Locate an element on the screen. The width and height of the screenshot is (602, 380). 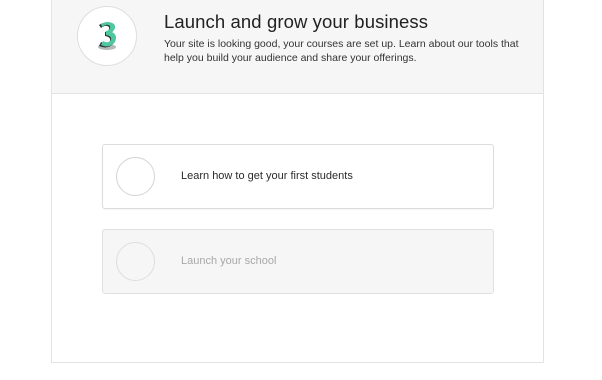
task-first-students: Learn how to get your first students is located at coordinates (298, 176).